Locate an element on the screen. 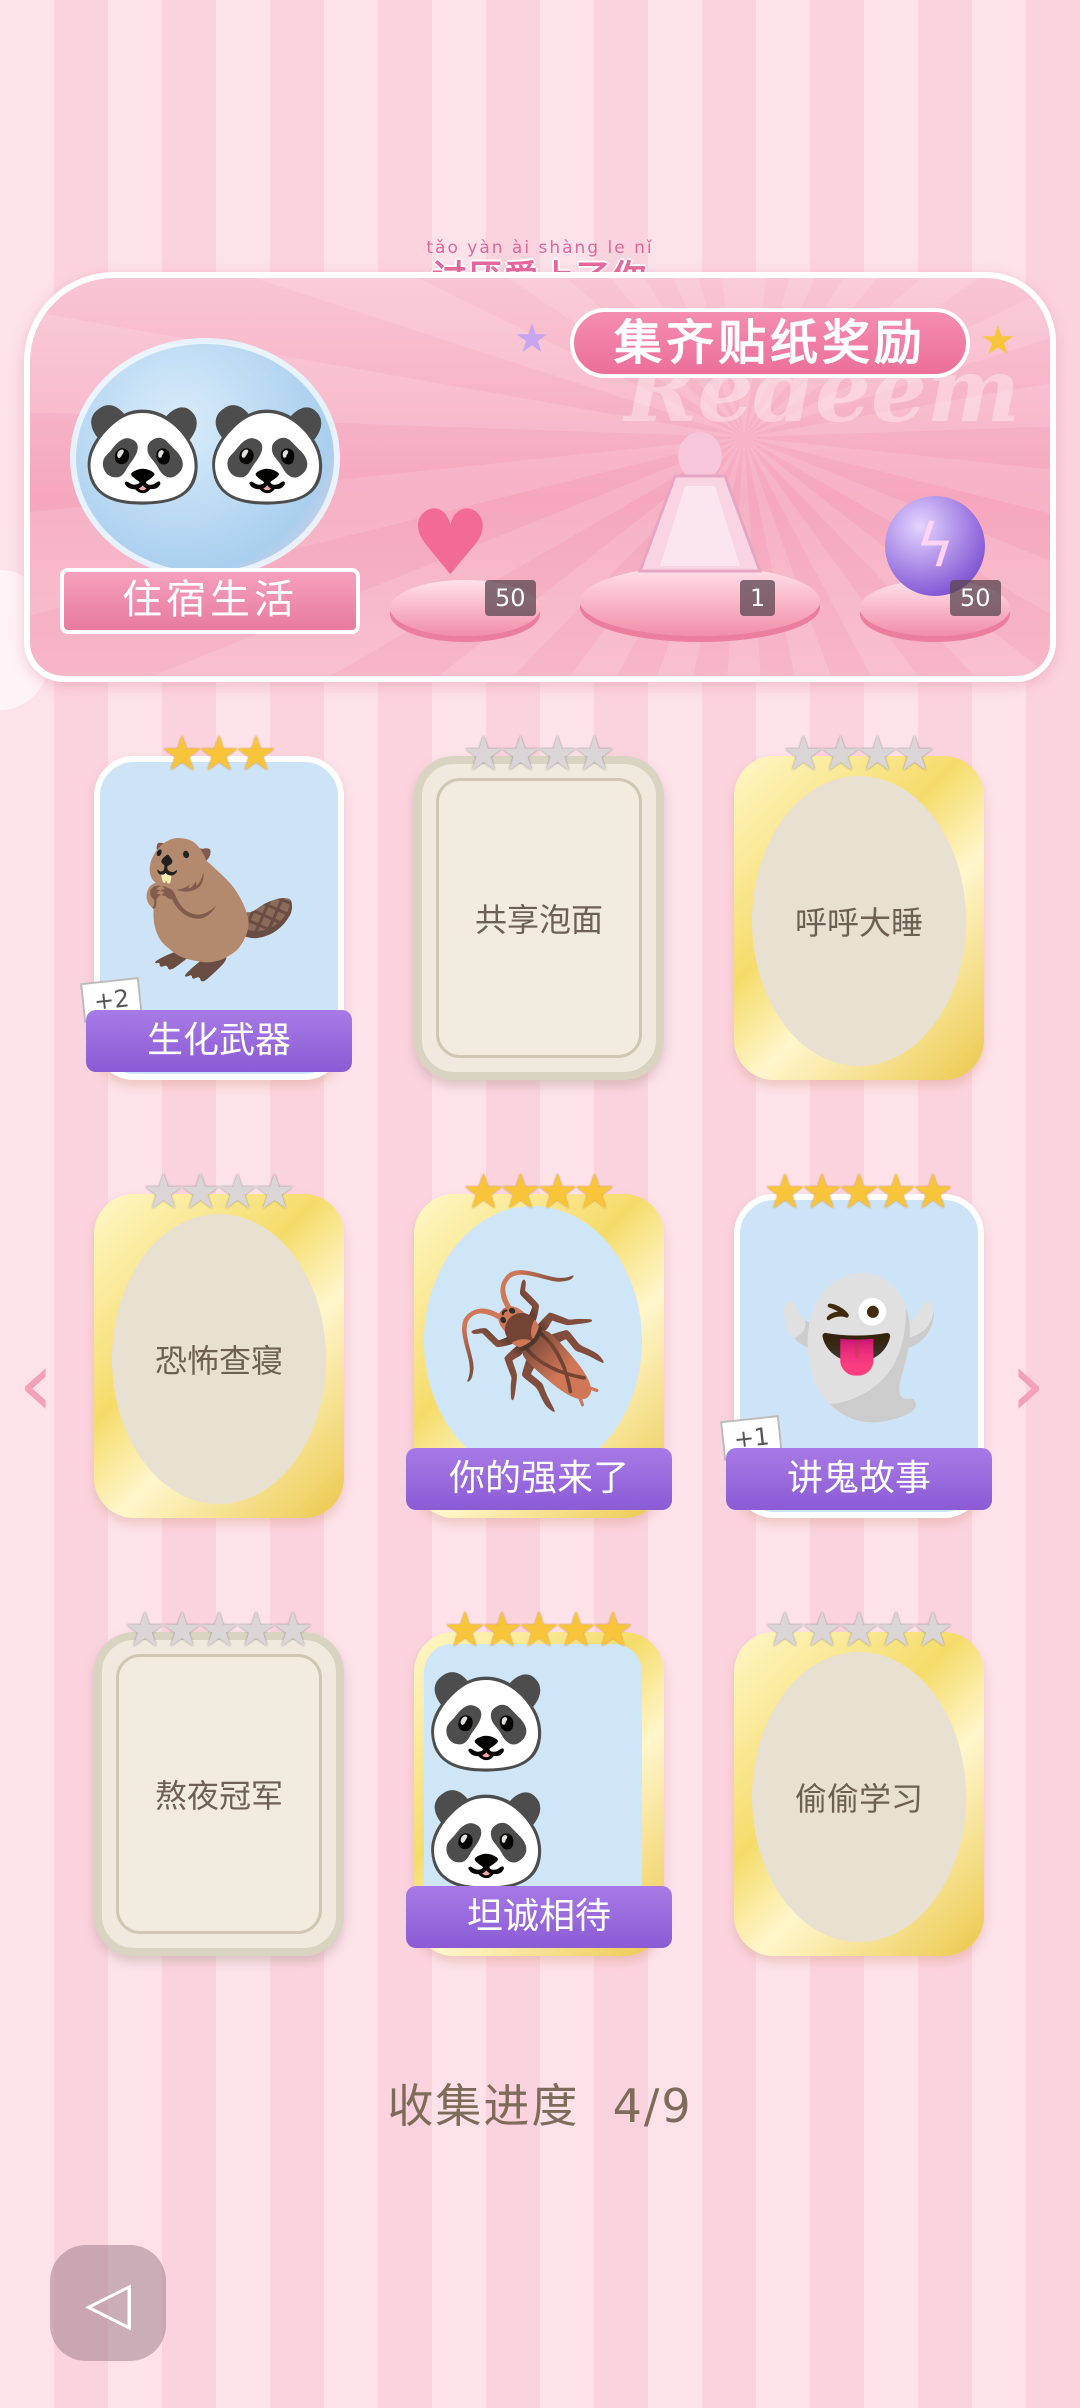 This screenshot has width=1080, height=2408. sticker-card: 熬夜冠军 ★★★★★ is located at coordinates (219, 1779).